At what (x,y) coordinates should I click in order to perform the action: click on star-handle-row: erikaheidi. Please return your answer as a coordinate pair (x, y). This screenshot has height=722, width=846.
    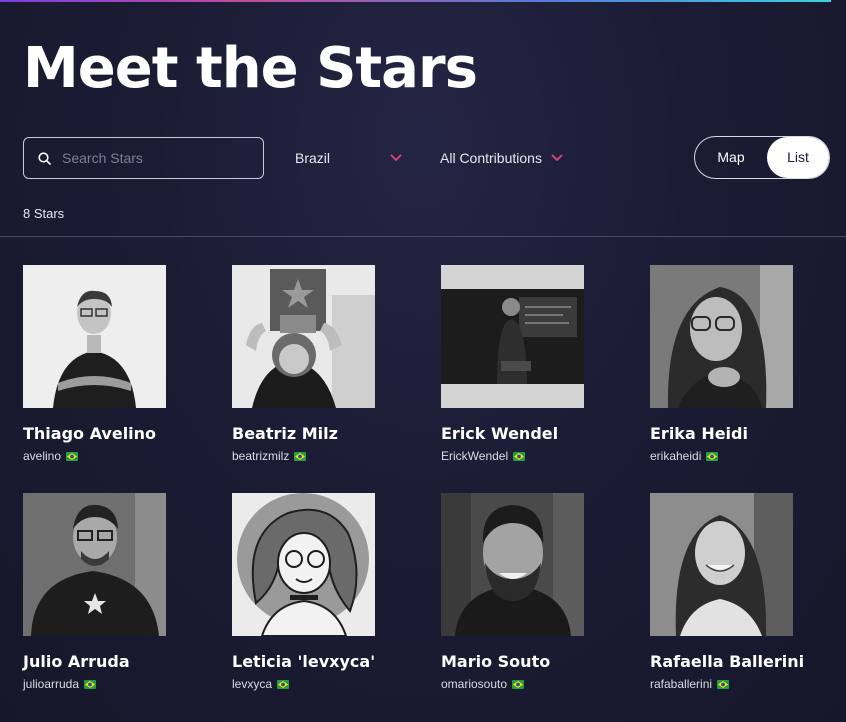
    Looking at the image, I should click on (735, 456).